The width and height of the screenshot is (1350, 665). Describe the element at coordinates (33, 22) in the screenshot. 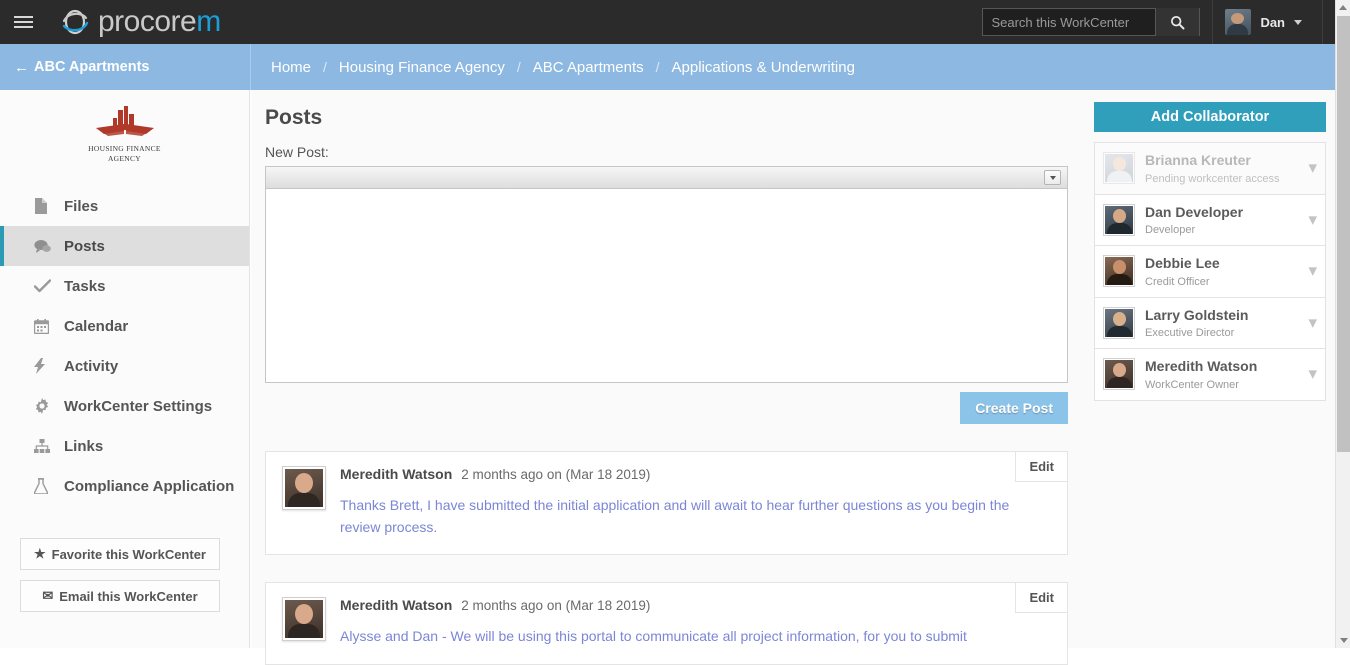

I see `hamburger-menu-icon` at that location.